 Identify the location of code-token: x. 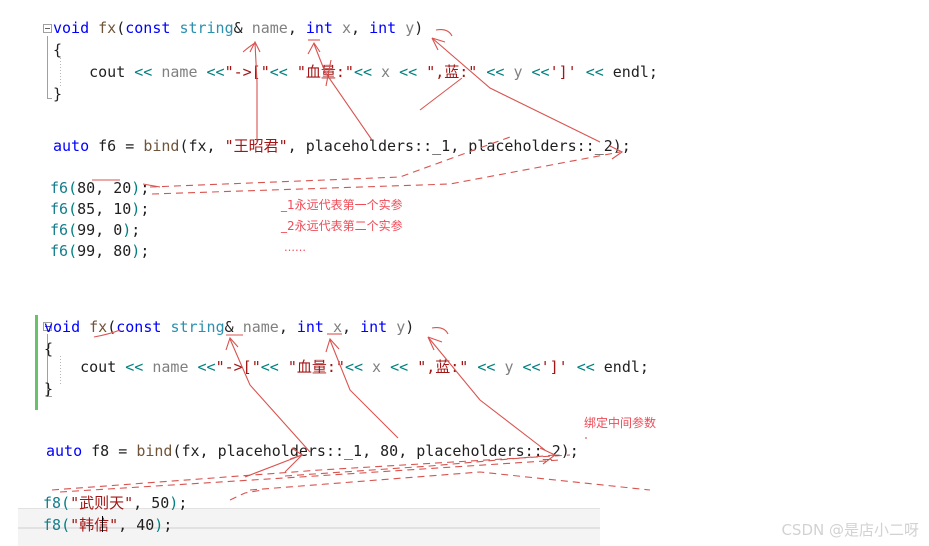
(347, 28).